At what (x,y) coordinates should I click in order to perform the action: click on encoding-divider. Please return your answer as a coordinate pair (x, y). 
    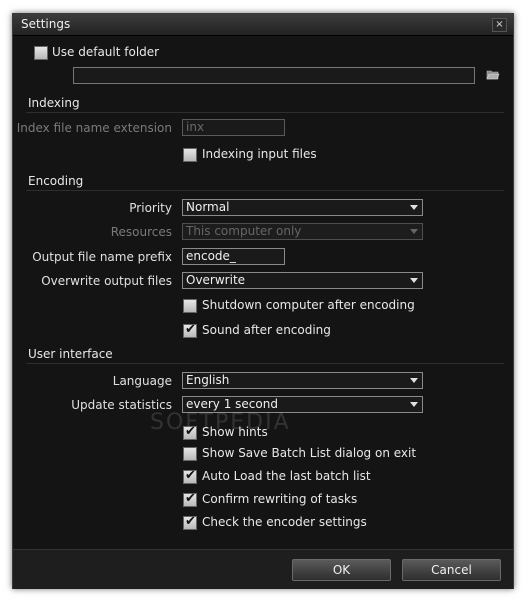
    Looking at the image, I should click on (265, 190).